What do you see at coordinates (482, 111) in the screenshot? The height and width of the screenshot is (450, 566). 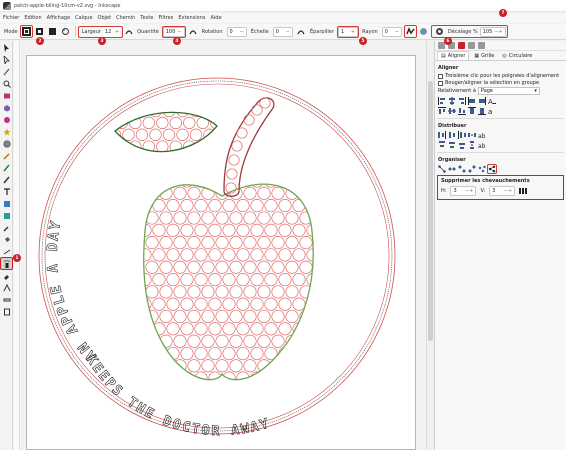 I see `align-bottom-anchor-button` at bounding box center [482, 111].